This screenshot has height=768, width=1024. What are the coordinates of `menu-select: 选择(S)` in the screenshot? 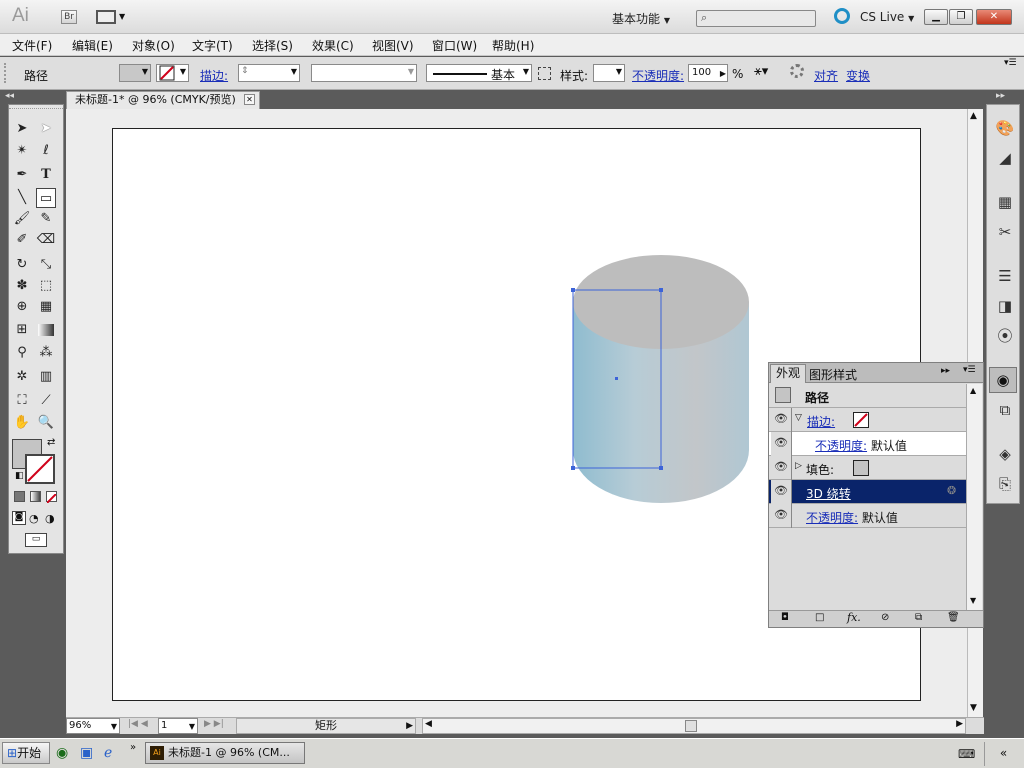 It's located at (272, 45).